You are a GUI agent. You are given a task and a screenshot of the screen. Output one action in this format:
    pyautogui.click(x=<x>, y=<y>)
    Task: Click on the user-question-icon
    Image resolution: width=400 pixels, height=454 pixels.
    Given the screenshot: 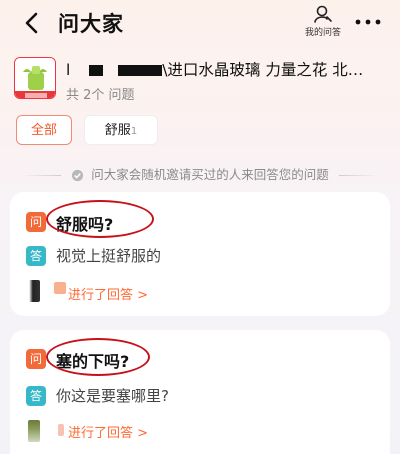 What is the action you would take?
    pyautogui.click(x=323, y=14)
    